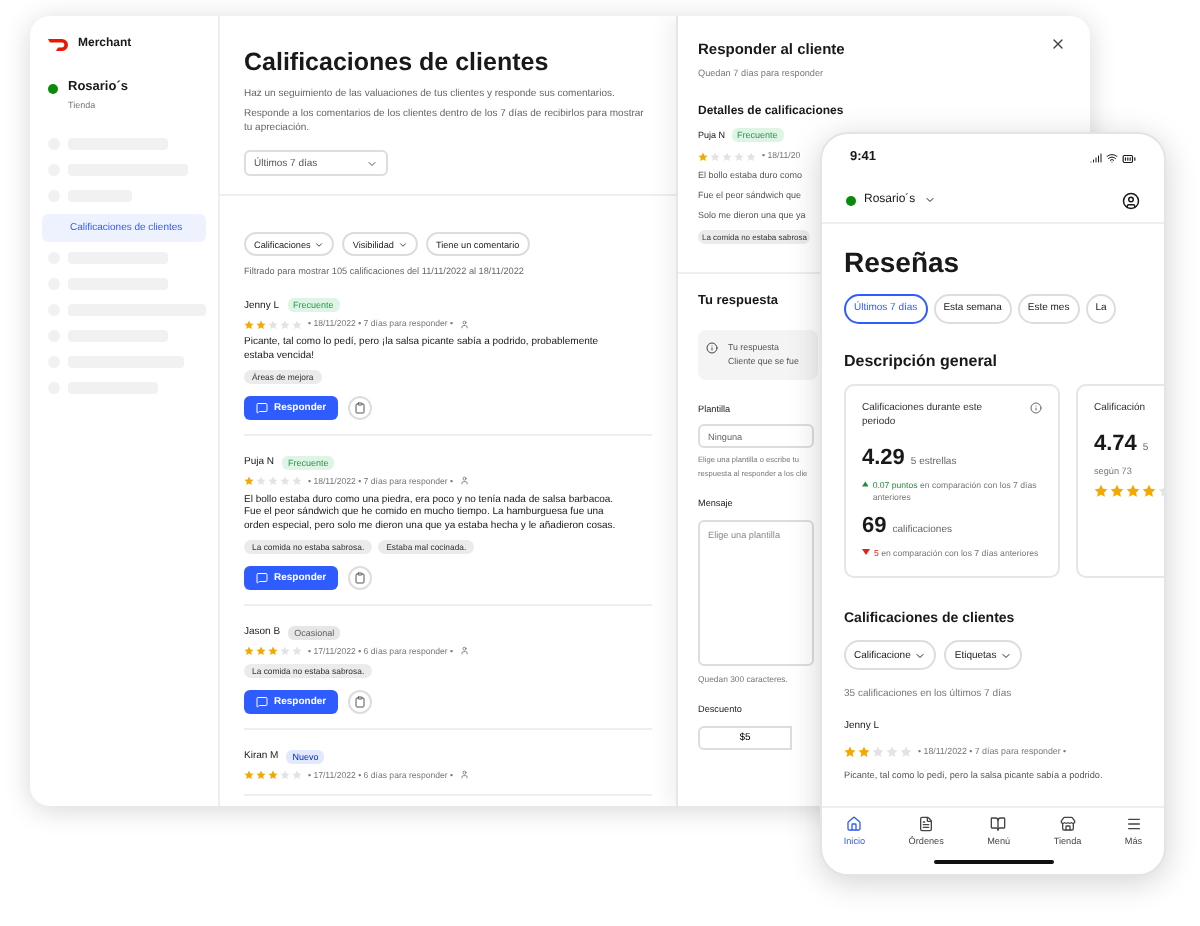  What do you see at coordinates (1067, 824) in the screenshot?
I see `store-icon` at bounding box center [1067, 824].